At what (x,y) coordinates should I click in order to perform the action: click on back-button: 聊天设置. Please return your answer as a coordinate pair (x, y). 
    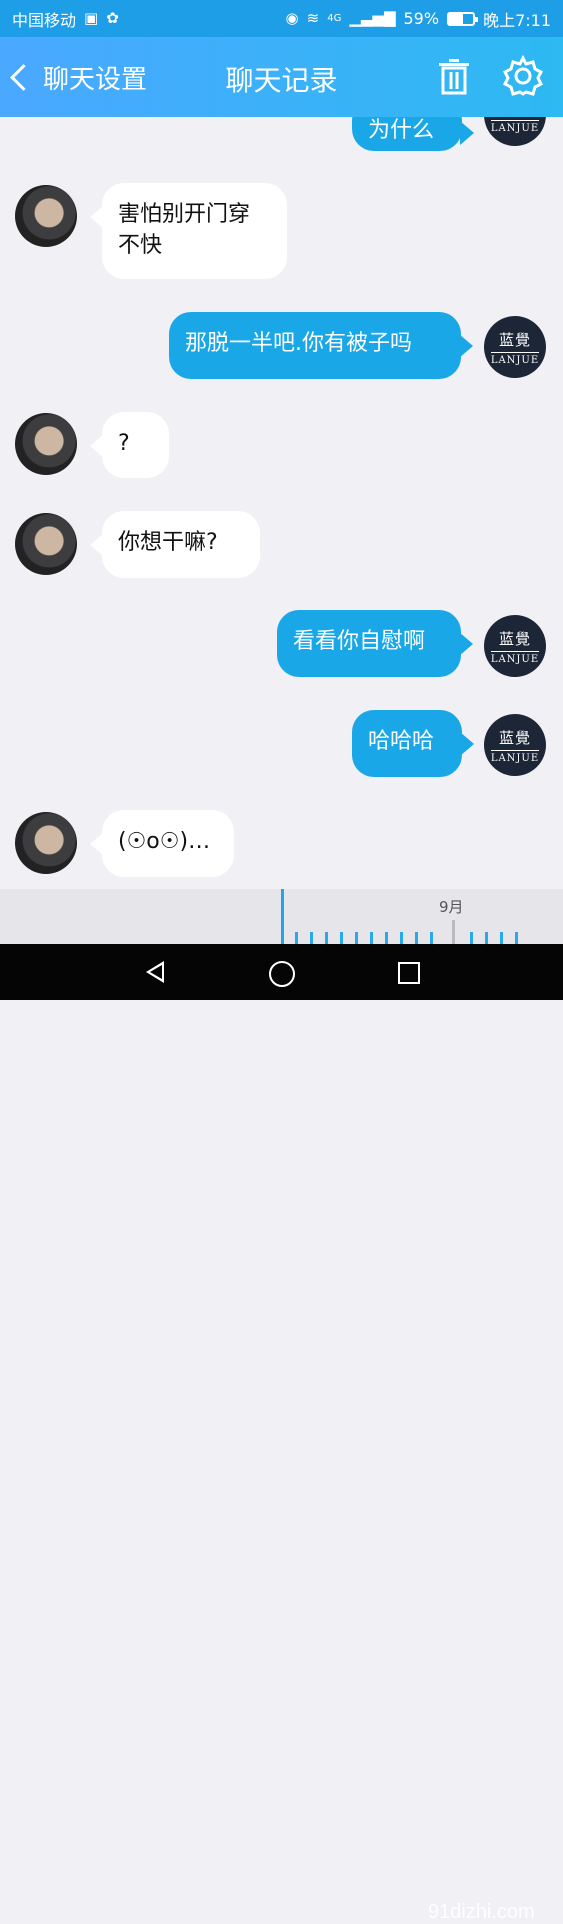
    Looking at the image, I should click on (79, 77).